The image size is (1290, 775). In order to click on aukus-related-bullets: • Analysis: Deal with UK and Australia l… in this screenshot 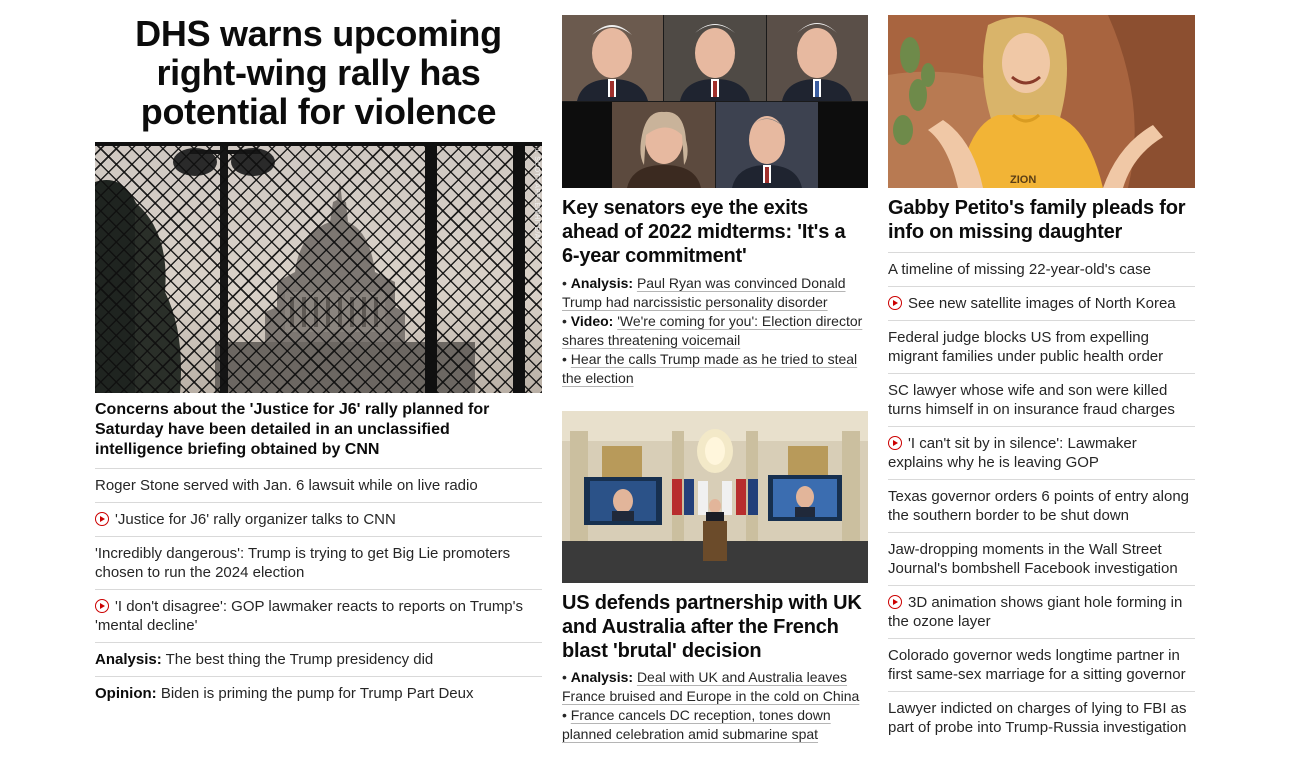, I will do `click(715, 706)`.